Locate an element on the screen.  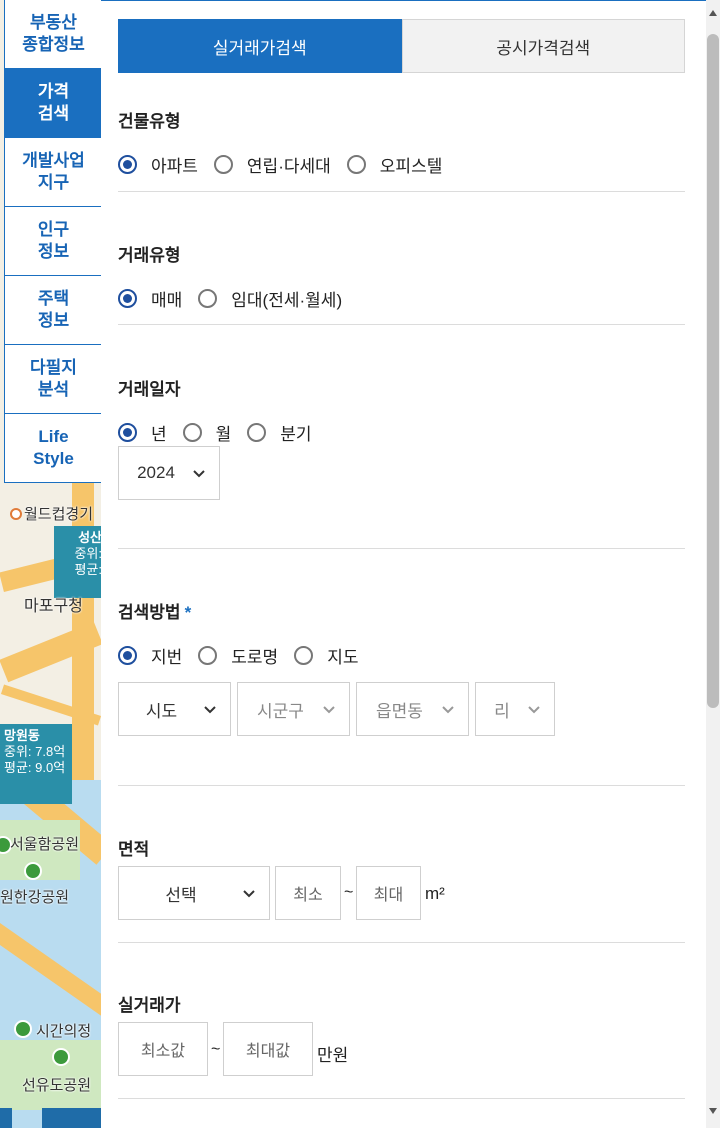
sido-select: 시도 is located at coordinates (174, 709).